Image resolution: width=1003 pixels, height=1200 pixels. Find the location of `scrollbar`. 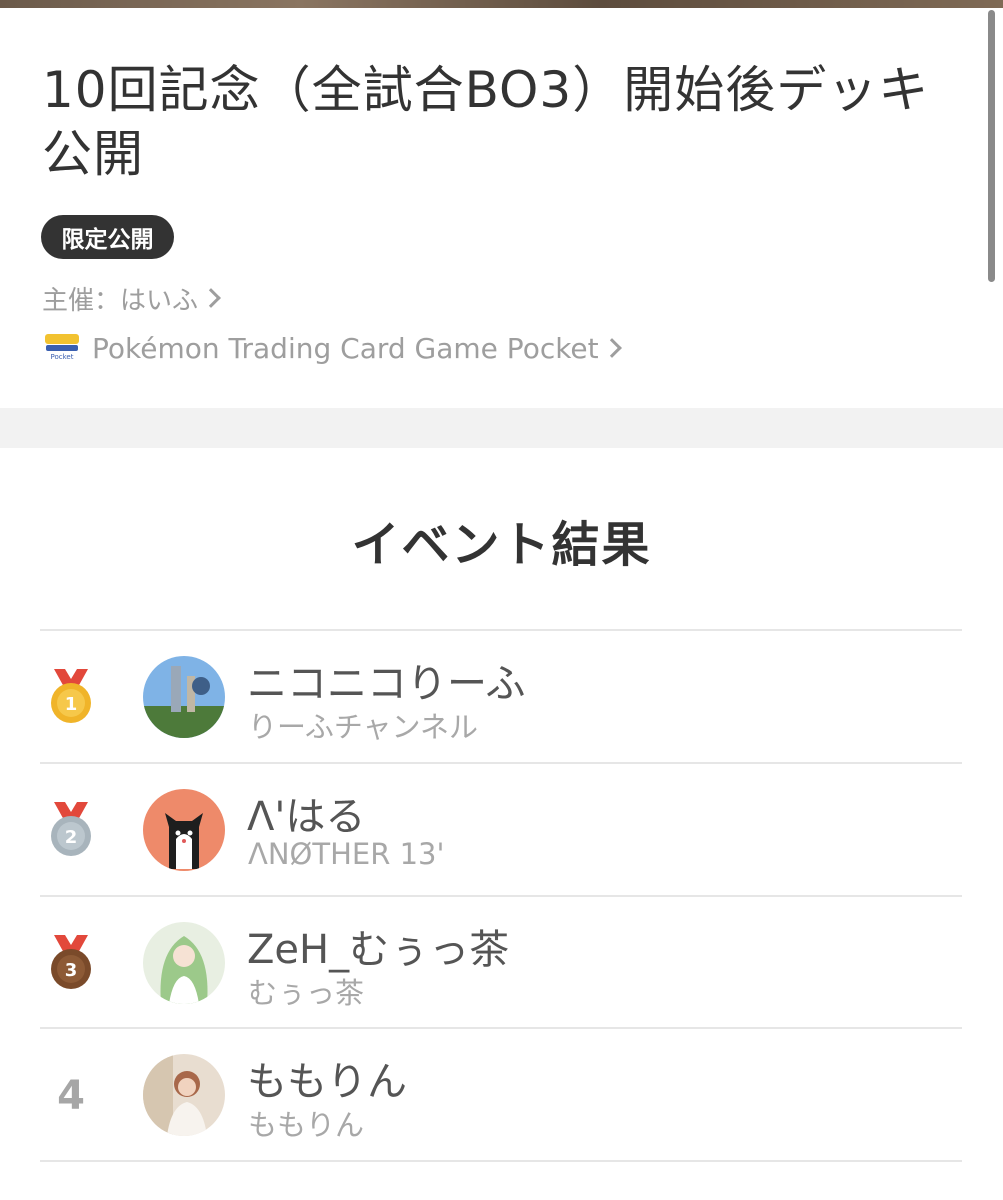

scrollbar is located at coordinates (991, 146).